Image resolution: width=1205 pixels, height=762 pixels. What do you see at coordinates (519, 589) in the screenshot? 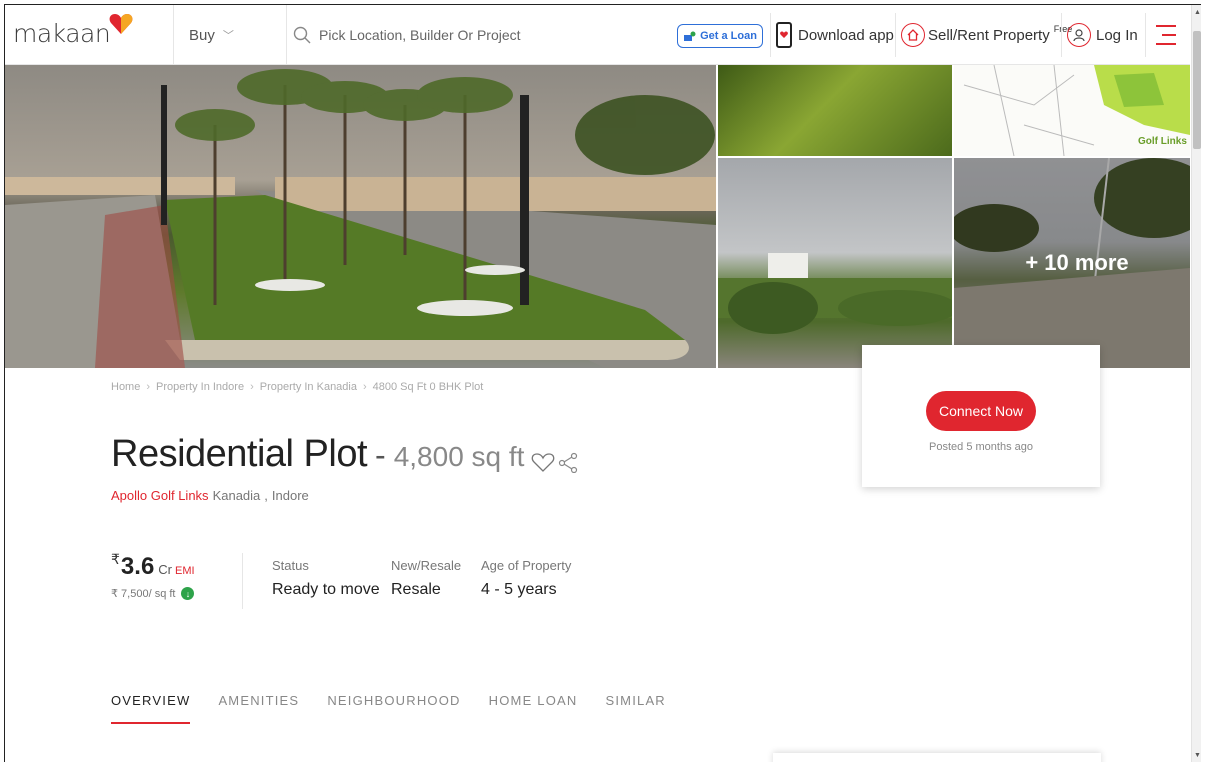
I see `age-value: 4 - 5 years` at bounding box center [519, 589].